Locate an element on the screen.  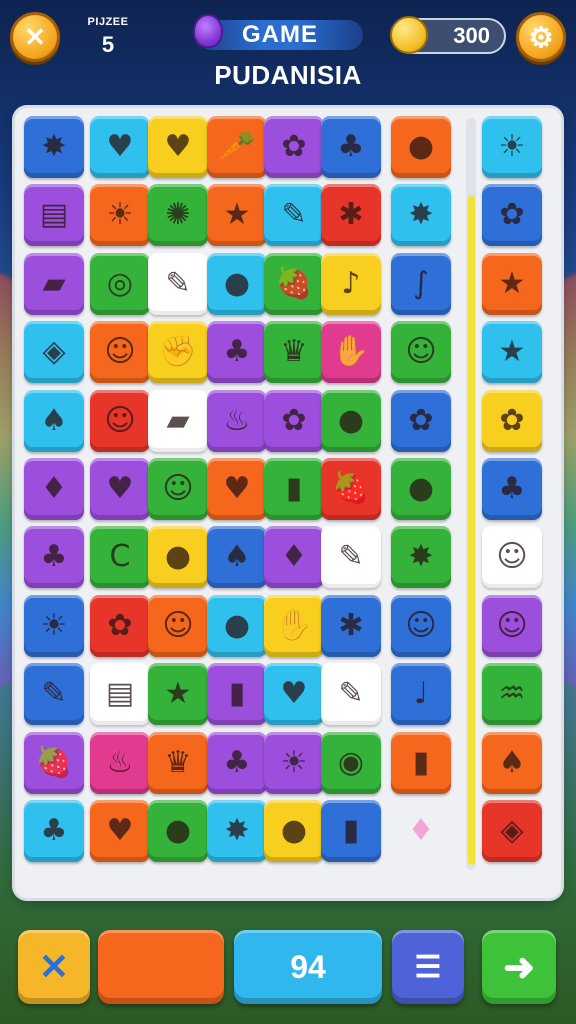
tile: C is located at coordinates (120, 557).